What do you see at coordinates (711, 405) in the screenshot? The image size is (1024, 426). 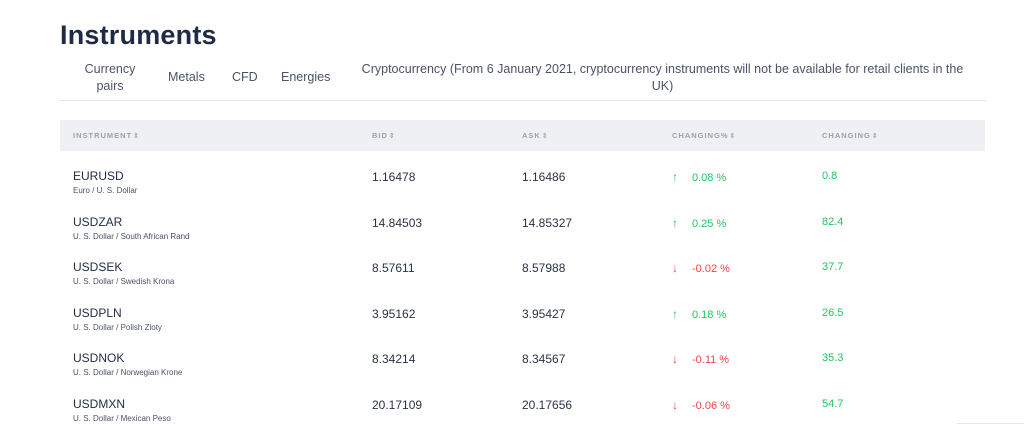 I see `changing-percent-value: -0.06 %` at bounding box center [711, 405].